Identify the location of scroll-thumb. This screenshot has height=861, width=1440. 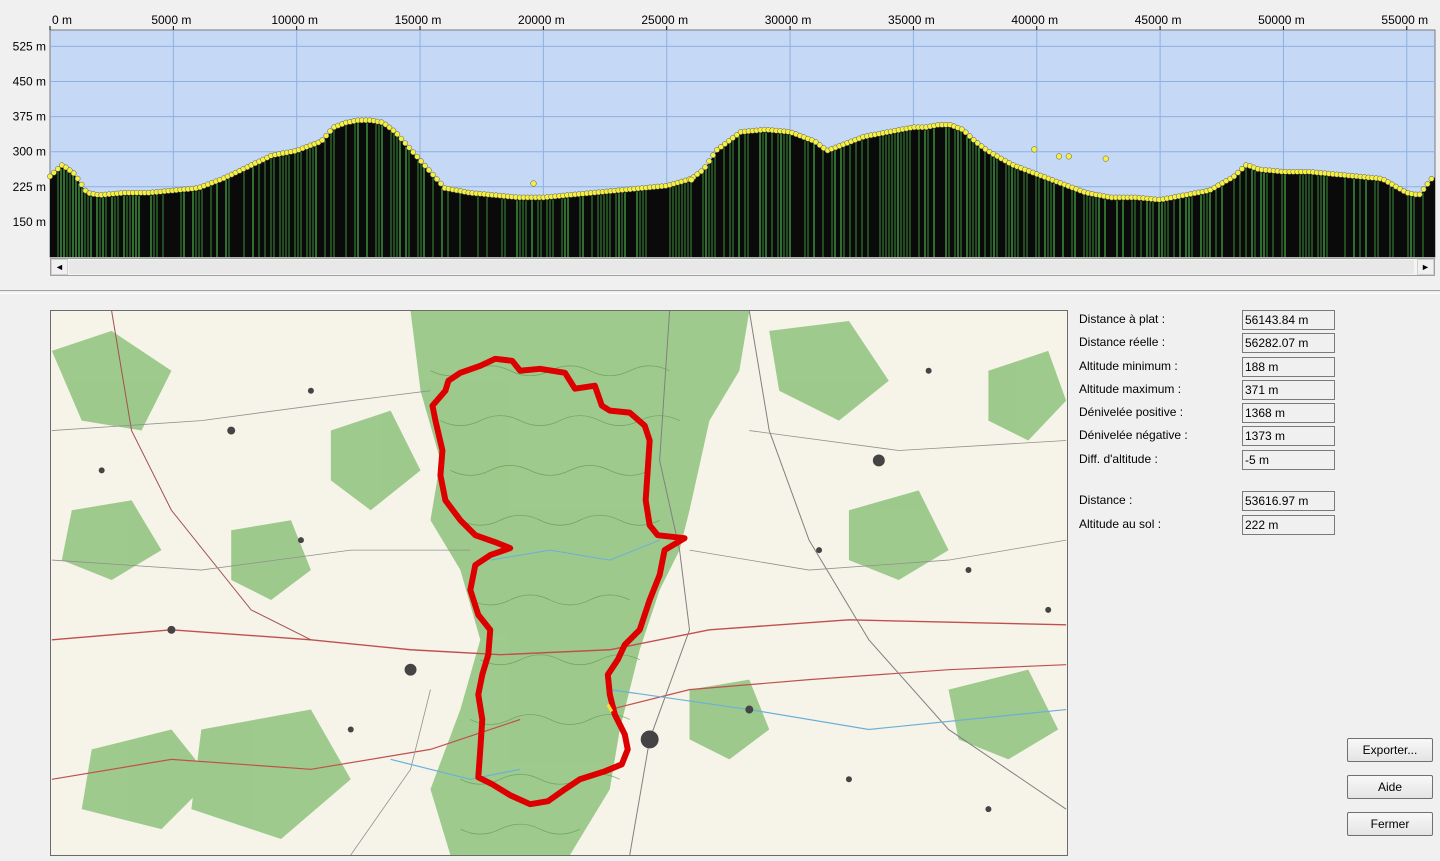
(741, 267).